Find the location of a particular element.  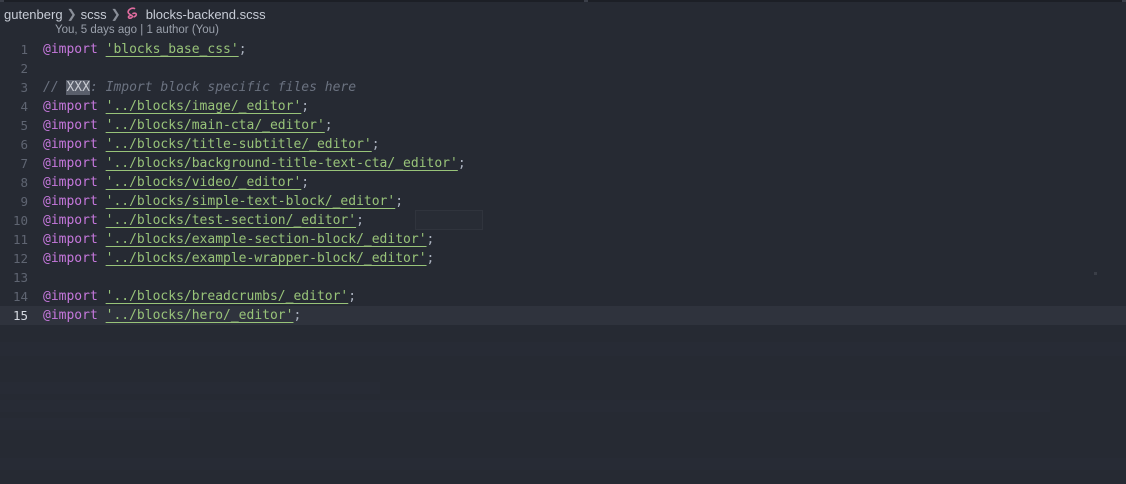

code-line: 2 is located at coordinates (563, 68).